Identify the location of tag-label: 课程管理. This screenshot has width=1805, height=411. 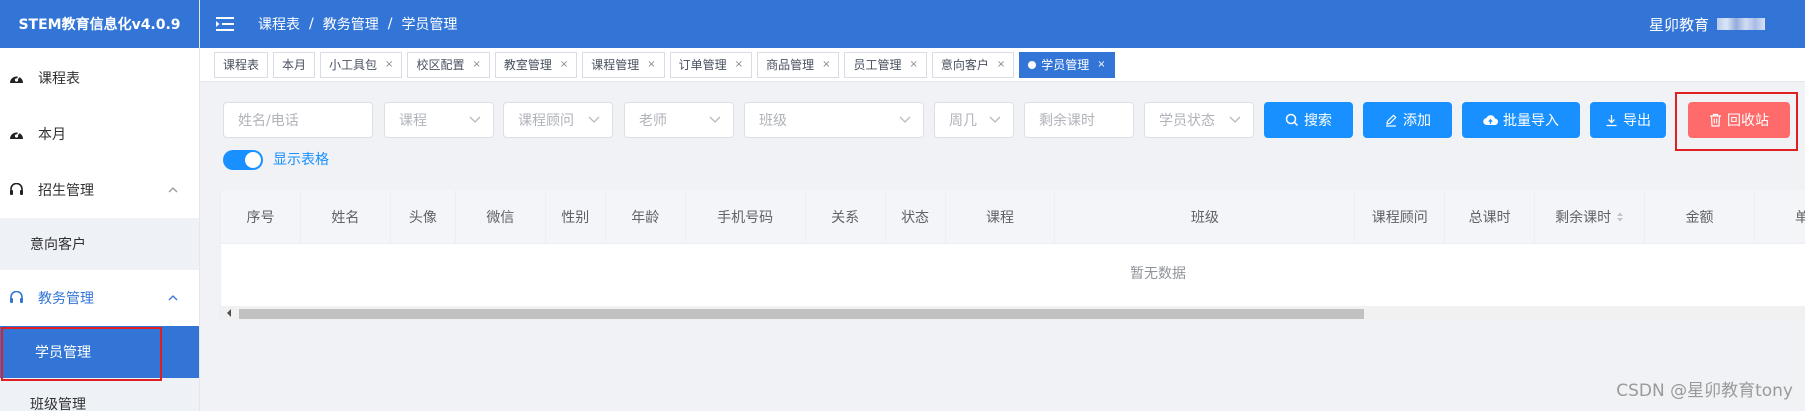
(615, 65).